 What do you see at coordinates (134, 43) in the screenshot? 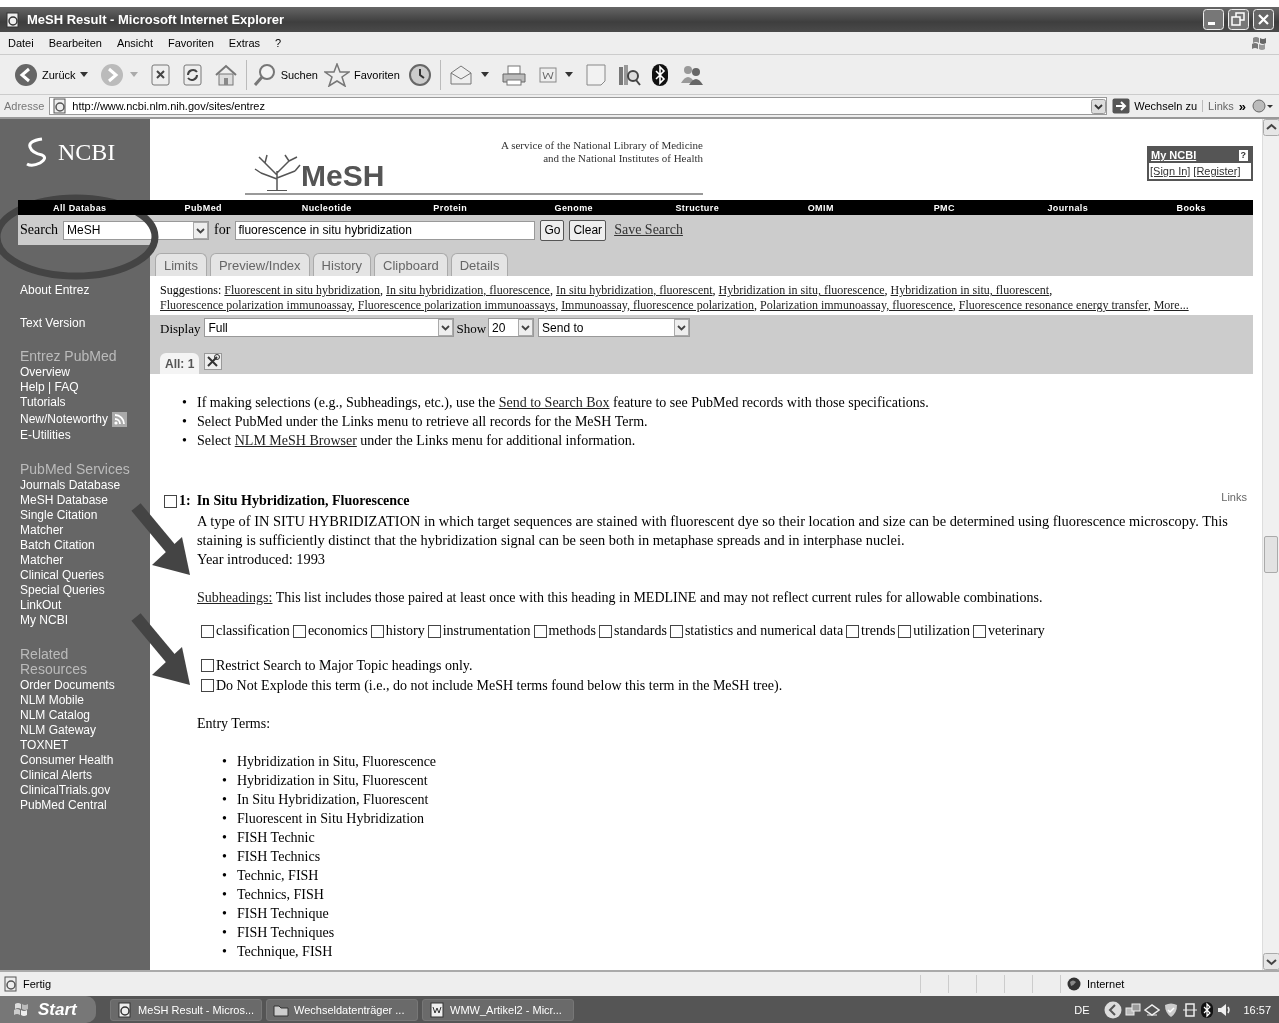
I see `menu-item: Ansicht` at bounding box center [134, 43].